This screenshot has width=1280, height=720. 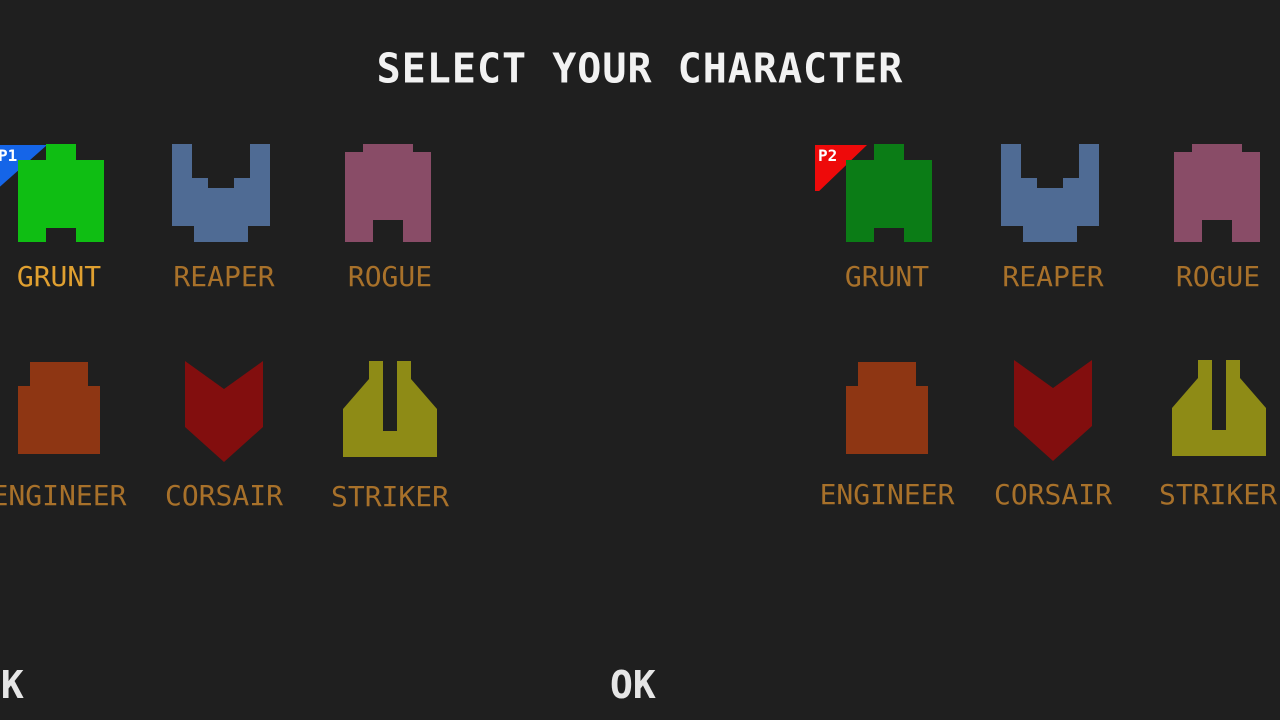 I want to click on player1-corsair-icon, so click(x=224, y=411).